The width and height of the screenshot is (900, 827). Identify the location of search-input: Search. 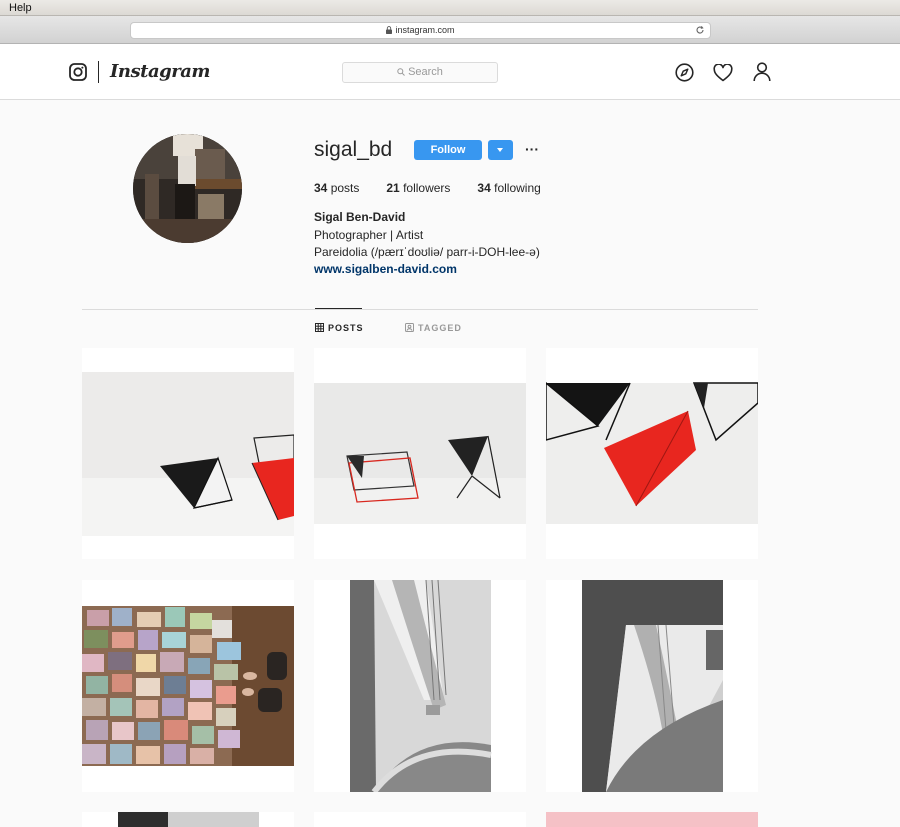
(420, 72).